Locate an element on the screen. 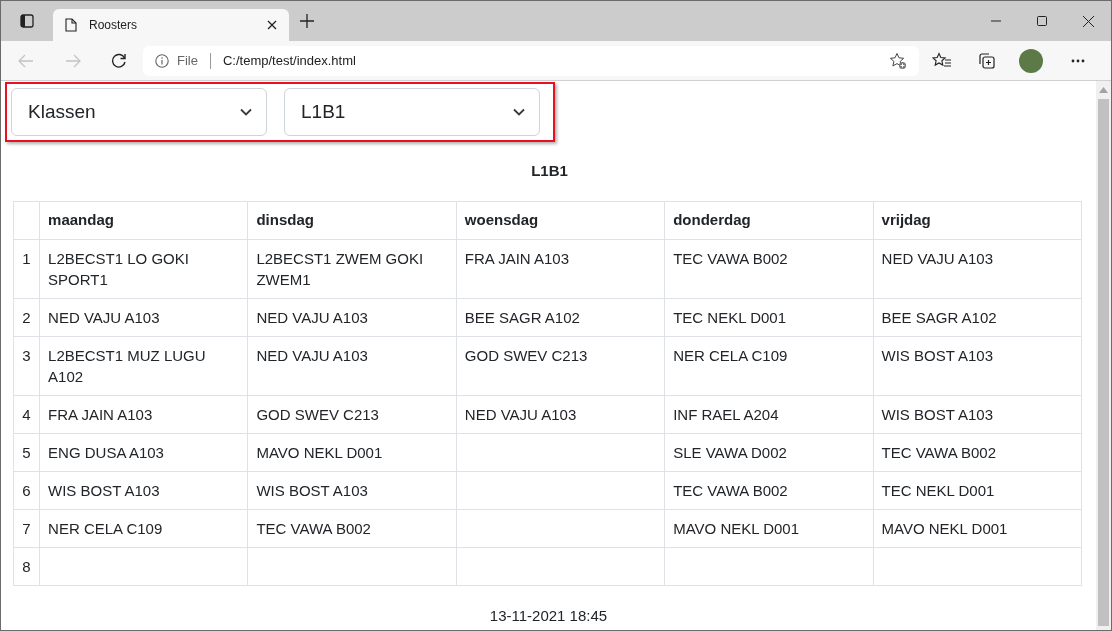 This screenshot has height=631, width=1112. column-header: vrijdag is located at coordinates (906, 219).